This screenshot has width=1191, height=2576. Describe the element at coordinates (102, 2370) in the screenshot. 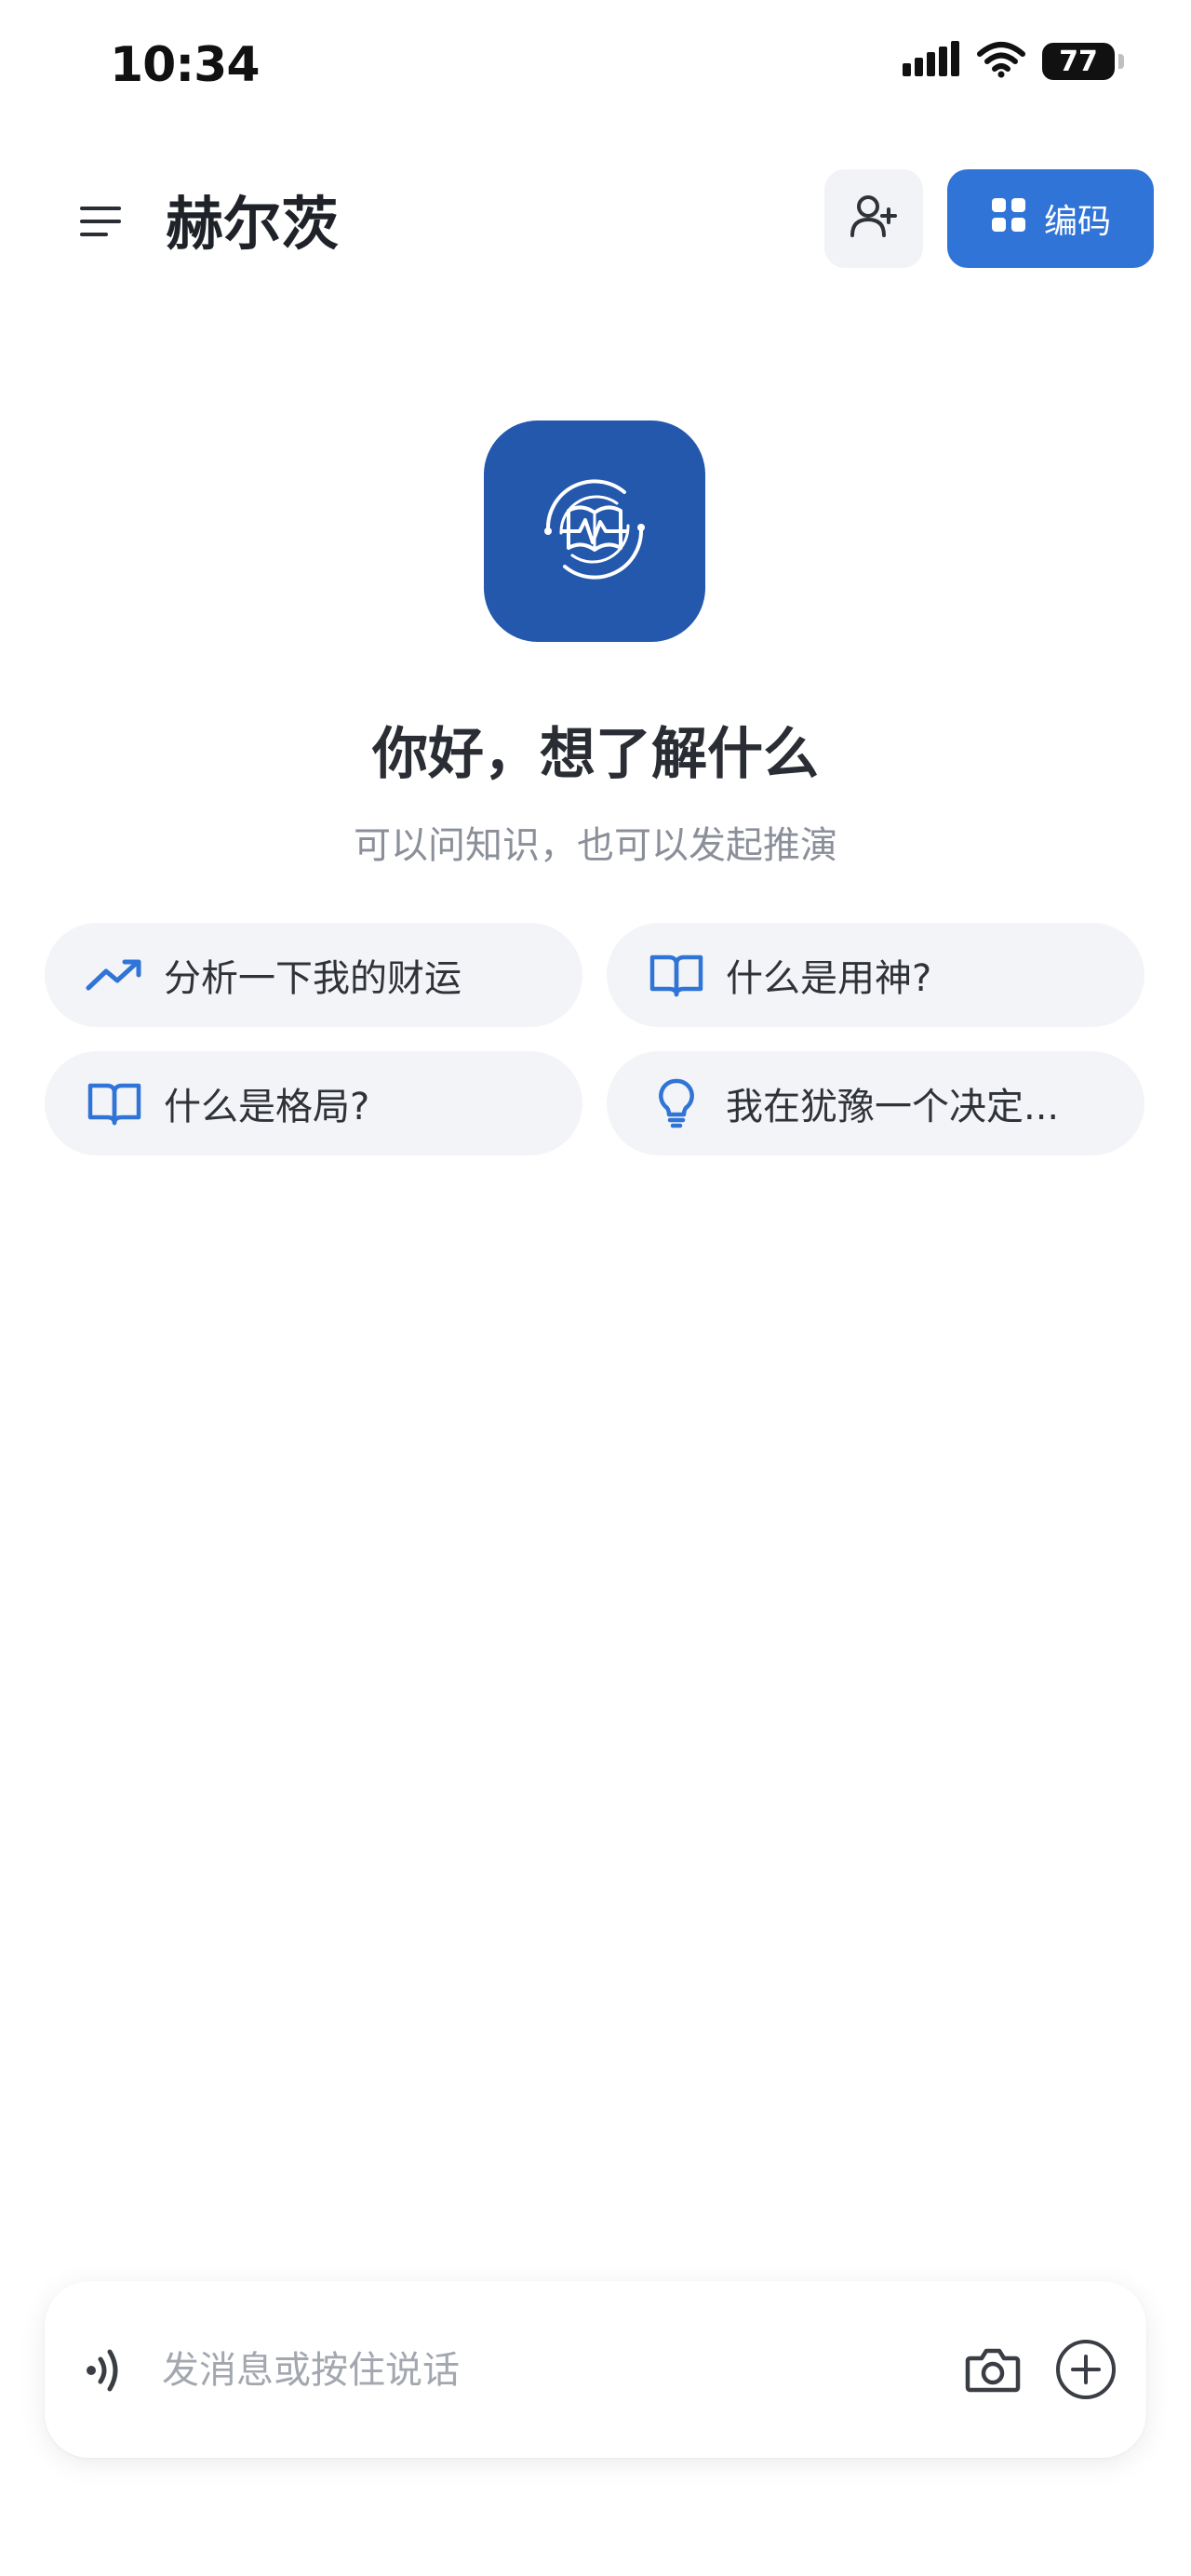

I see `voice-icon` at that location.